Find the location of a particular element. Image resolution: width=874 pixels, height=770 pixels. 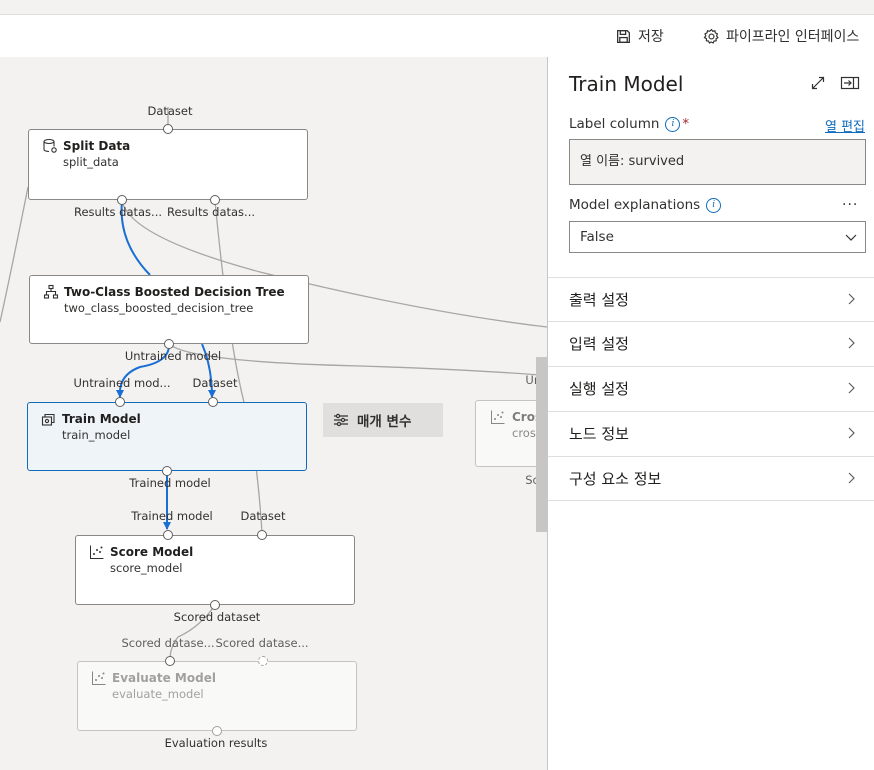

pipeline-toolbar: 저장 파이프라인 인터페이스 is located at coordinates (437, 36).